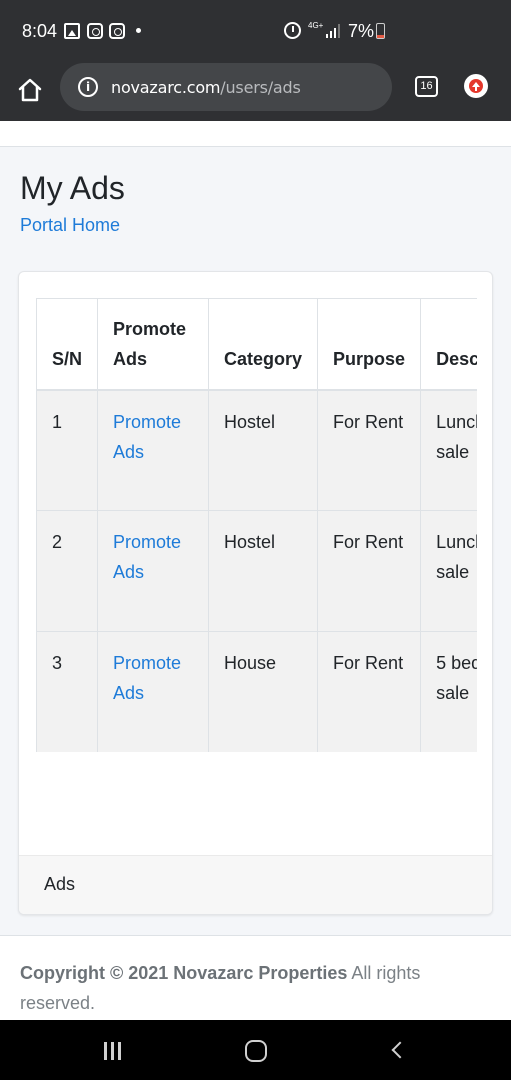 This screenshot has width=511, height=1080. I want to click on alarm-icon, so click(292, 30).